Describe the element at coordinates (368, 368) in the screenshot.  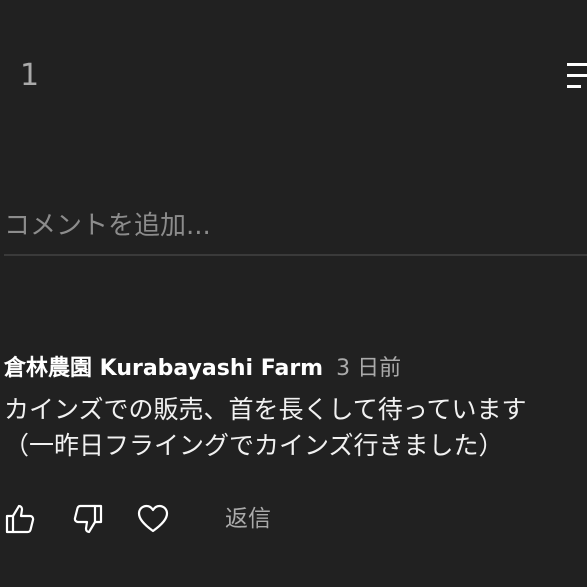
I see `comment-timestamp: 3 日前` at that location.